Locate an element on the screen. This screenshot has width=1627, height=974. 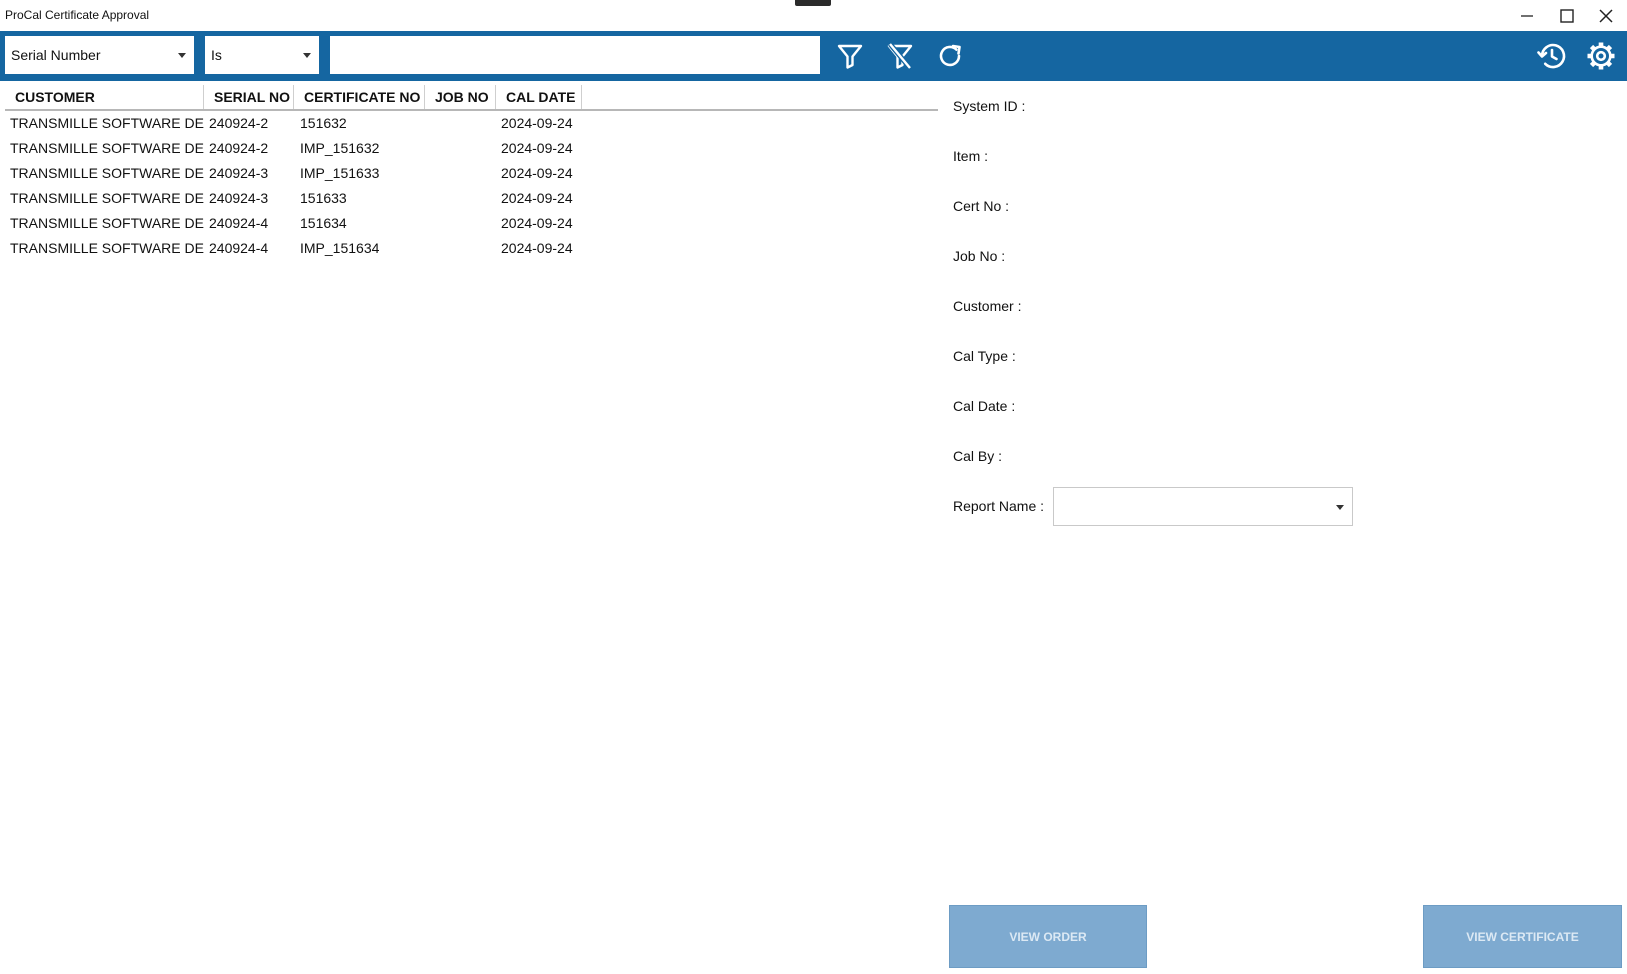
minimize-icon is located at coordinates (1527, 16).